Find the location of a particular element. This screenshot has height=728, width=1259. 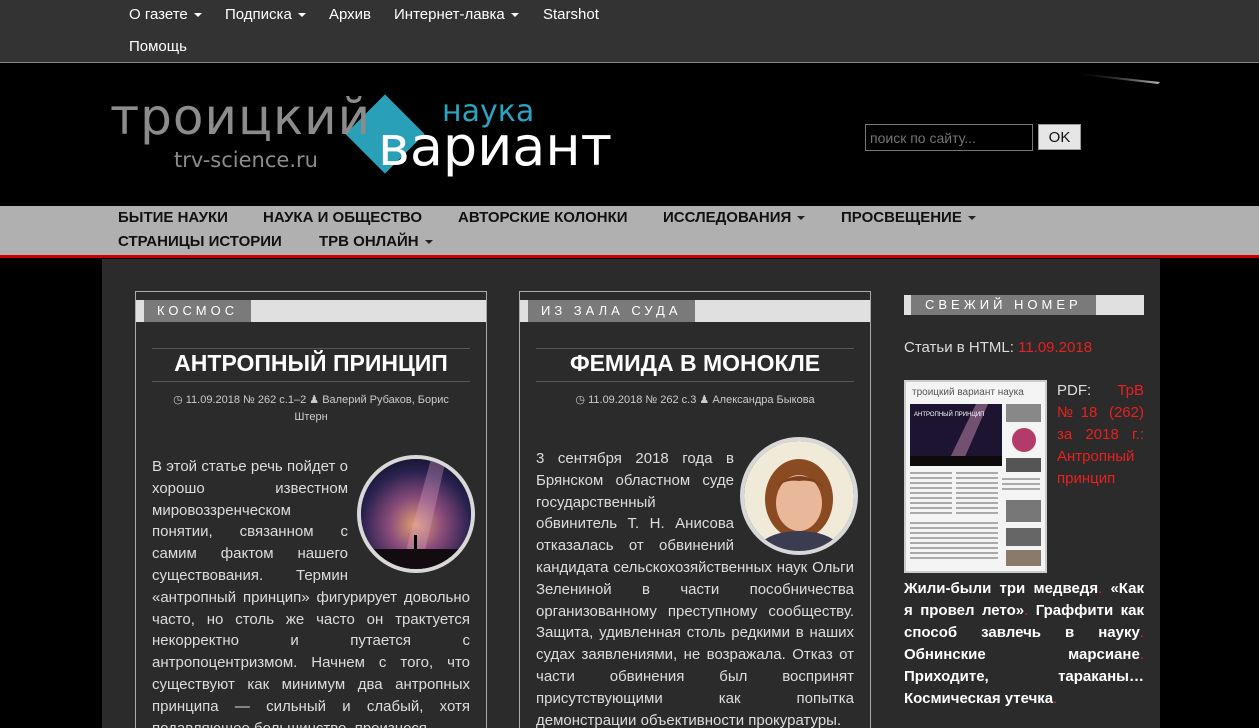

topnav-label: О газете is located at coordinates (158, 14).